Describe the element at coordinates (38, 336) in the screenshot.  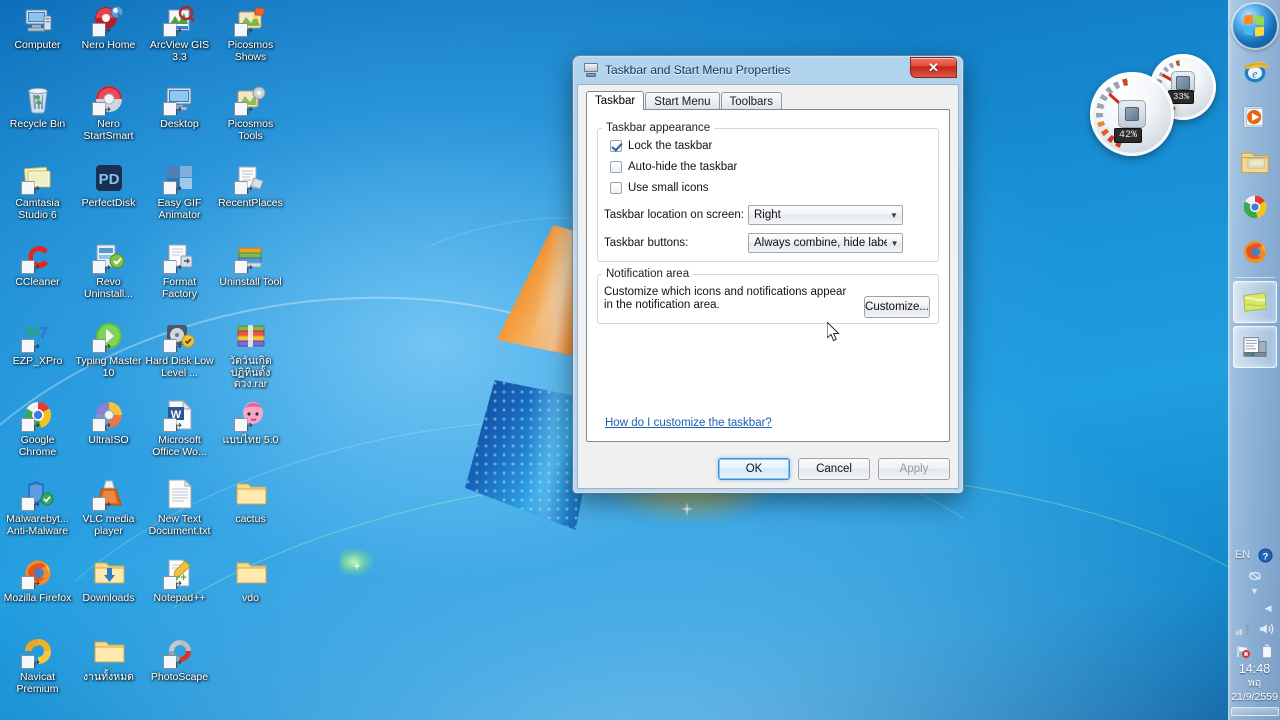
I see `ezp-xpro-icon: EZ7` at that location.